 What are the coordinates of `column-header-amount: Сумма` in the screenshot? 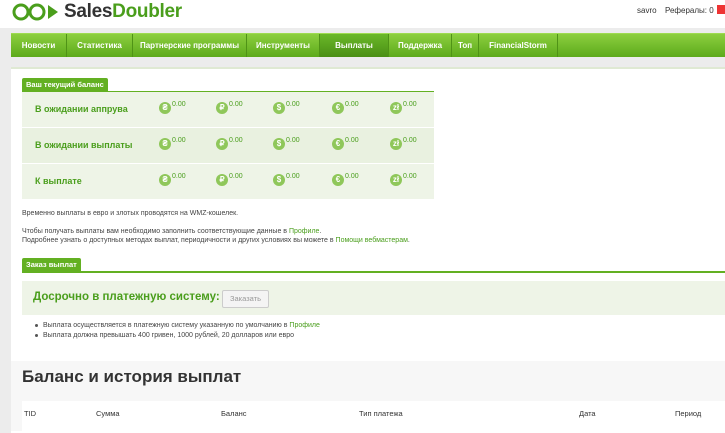 It's located at (108, 413).